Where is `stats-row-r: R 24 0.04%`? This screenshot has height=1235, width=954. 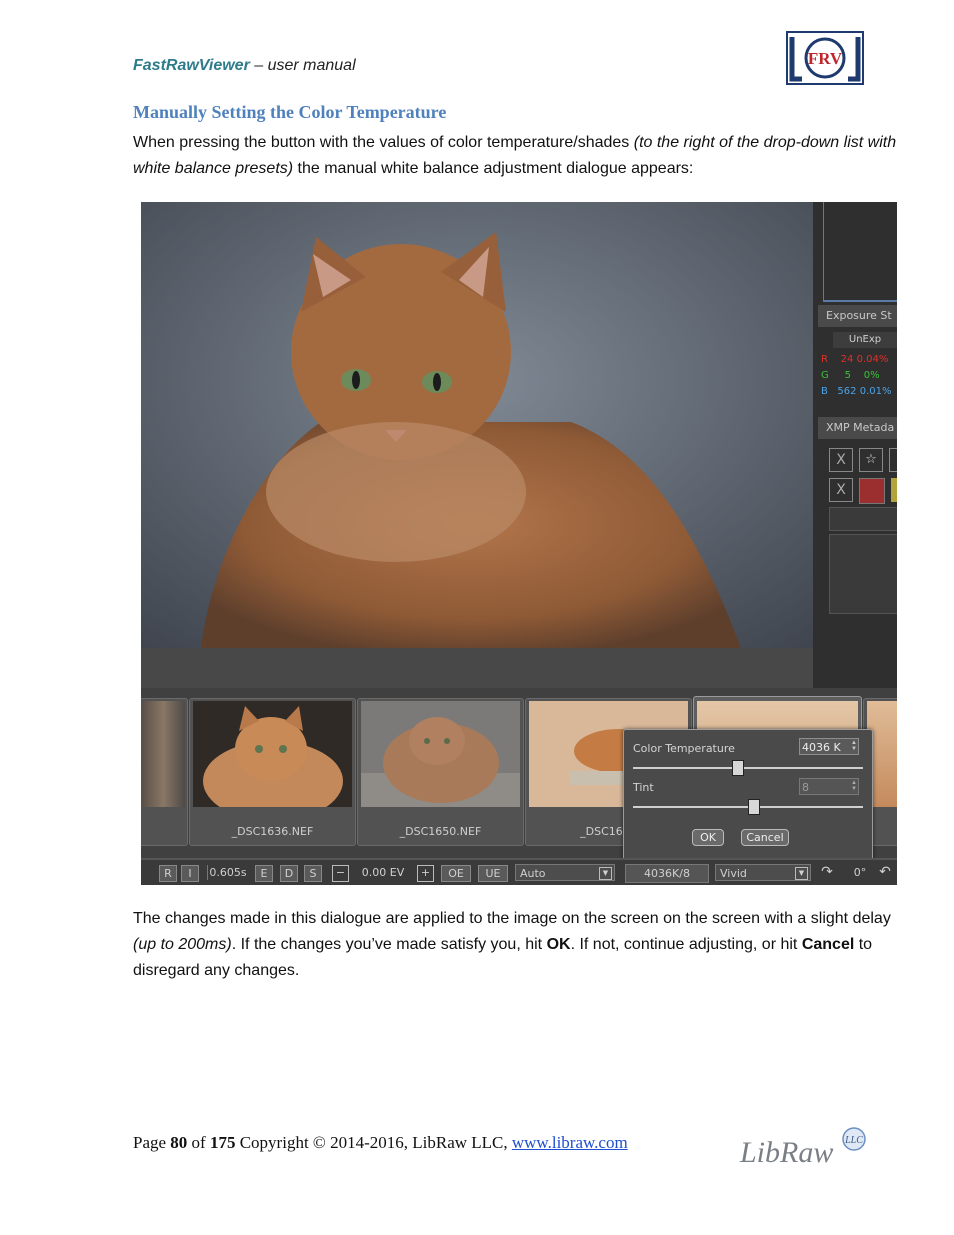 stats-row-r: R 24 0.04% is located at coordinates (854, 360).